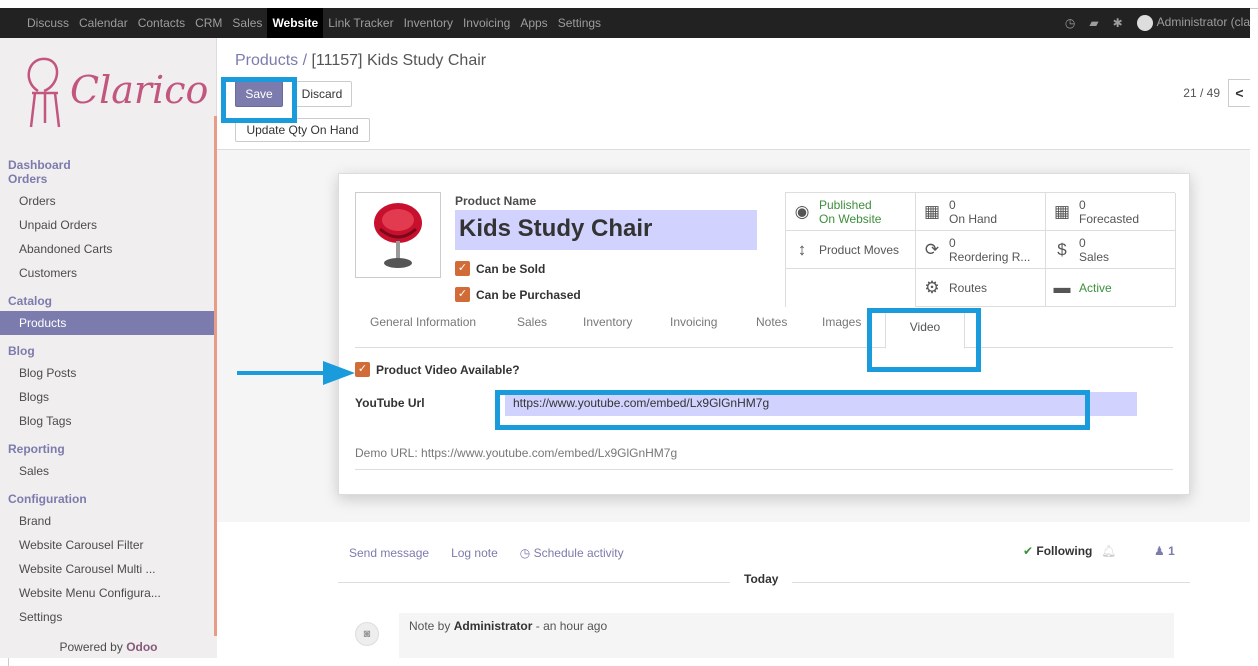 The width and height of the screenshot is (1258, 666). Describe the element at coordinates (462, 268) in the screenshot. I see `can-be-sold-checkbox: ✓` at that location.